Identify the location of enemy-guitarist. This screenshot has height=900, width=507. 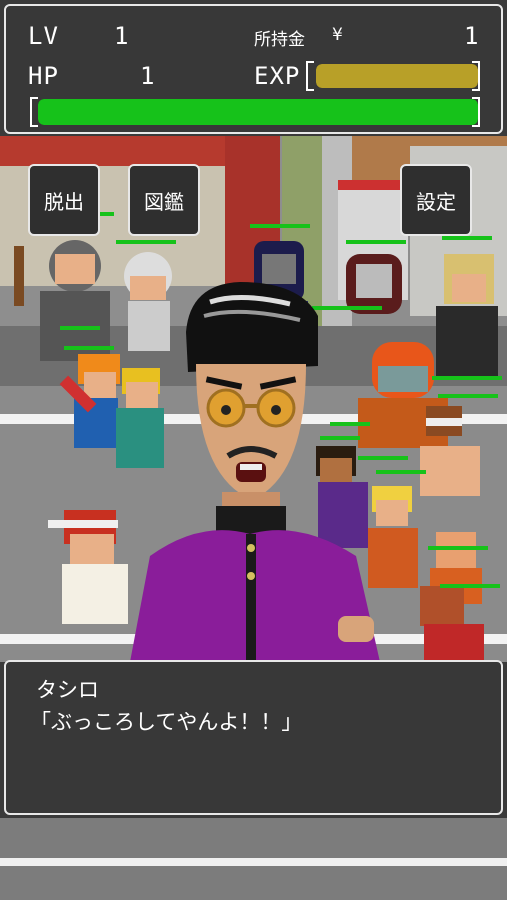
(89, 401).